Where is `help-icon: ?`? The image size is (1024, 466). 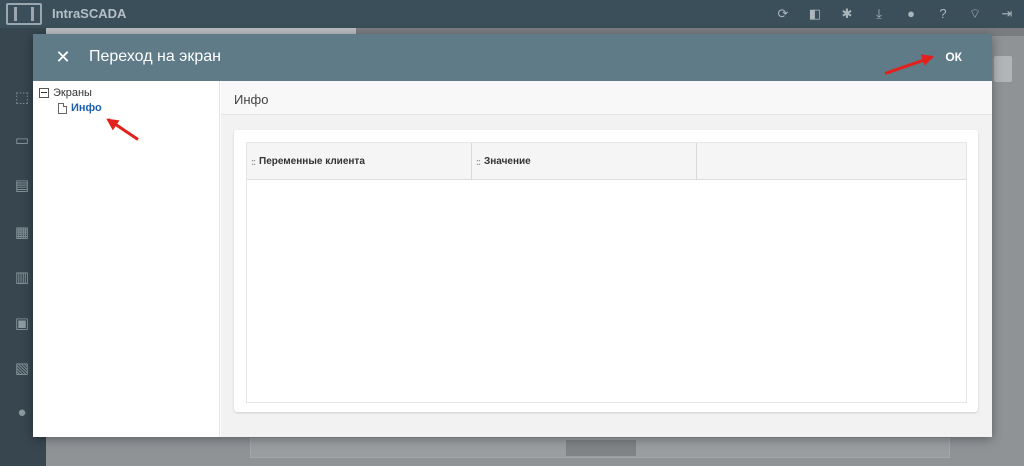 help-icon: ? is located at coordinates (943, 14).